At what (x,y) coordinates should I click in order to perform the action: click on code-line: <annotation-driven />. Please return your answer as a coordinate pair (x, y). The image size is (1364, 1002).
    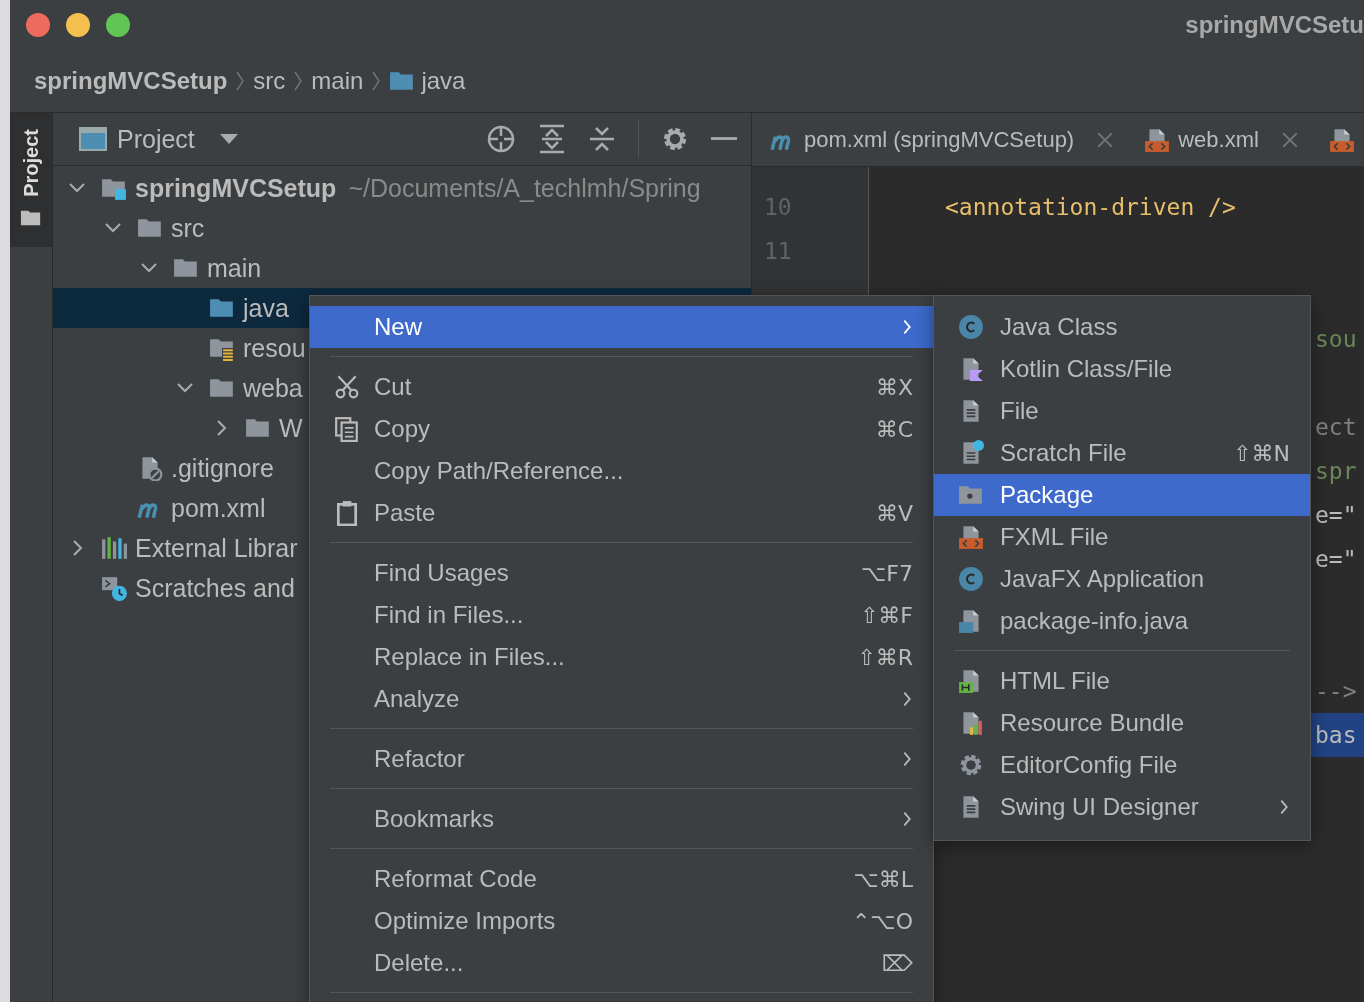
    Looking at the image, I should click on (1090, 207).